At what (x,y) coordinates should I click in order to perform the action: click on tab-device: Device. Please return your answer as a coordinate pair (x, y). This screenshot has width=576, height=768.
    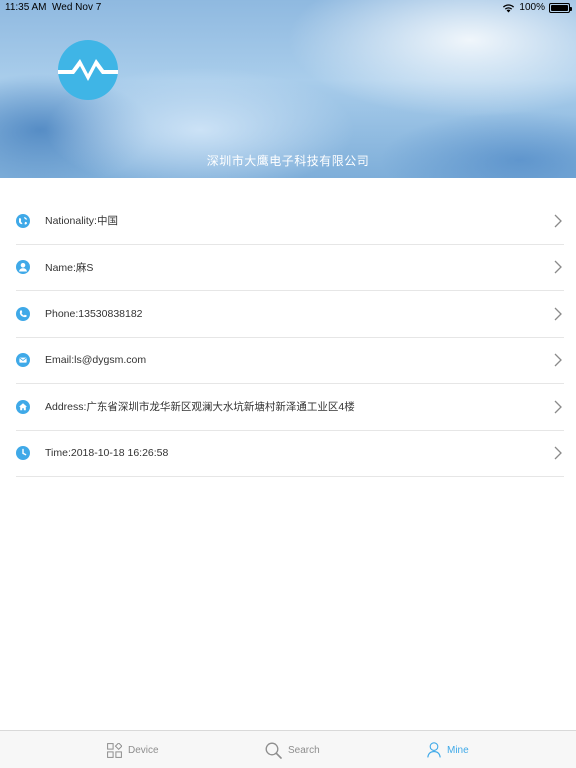
    Looking at the image, I should click on (133, 750).